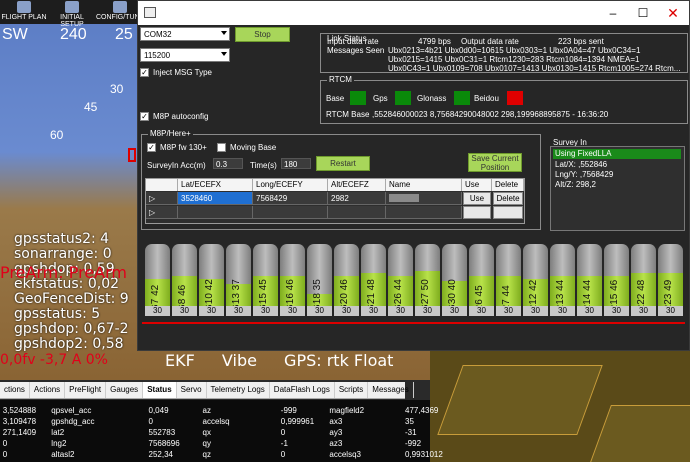 The width and height of the screenshot is (690, 462). I want to click on flight-plan-icon, so click(24, 7).